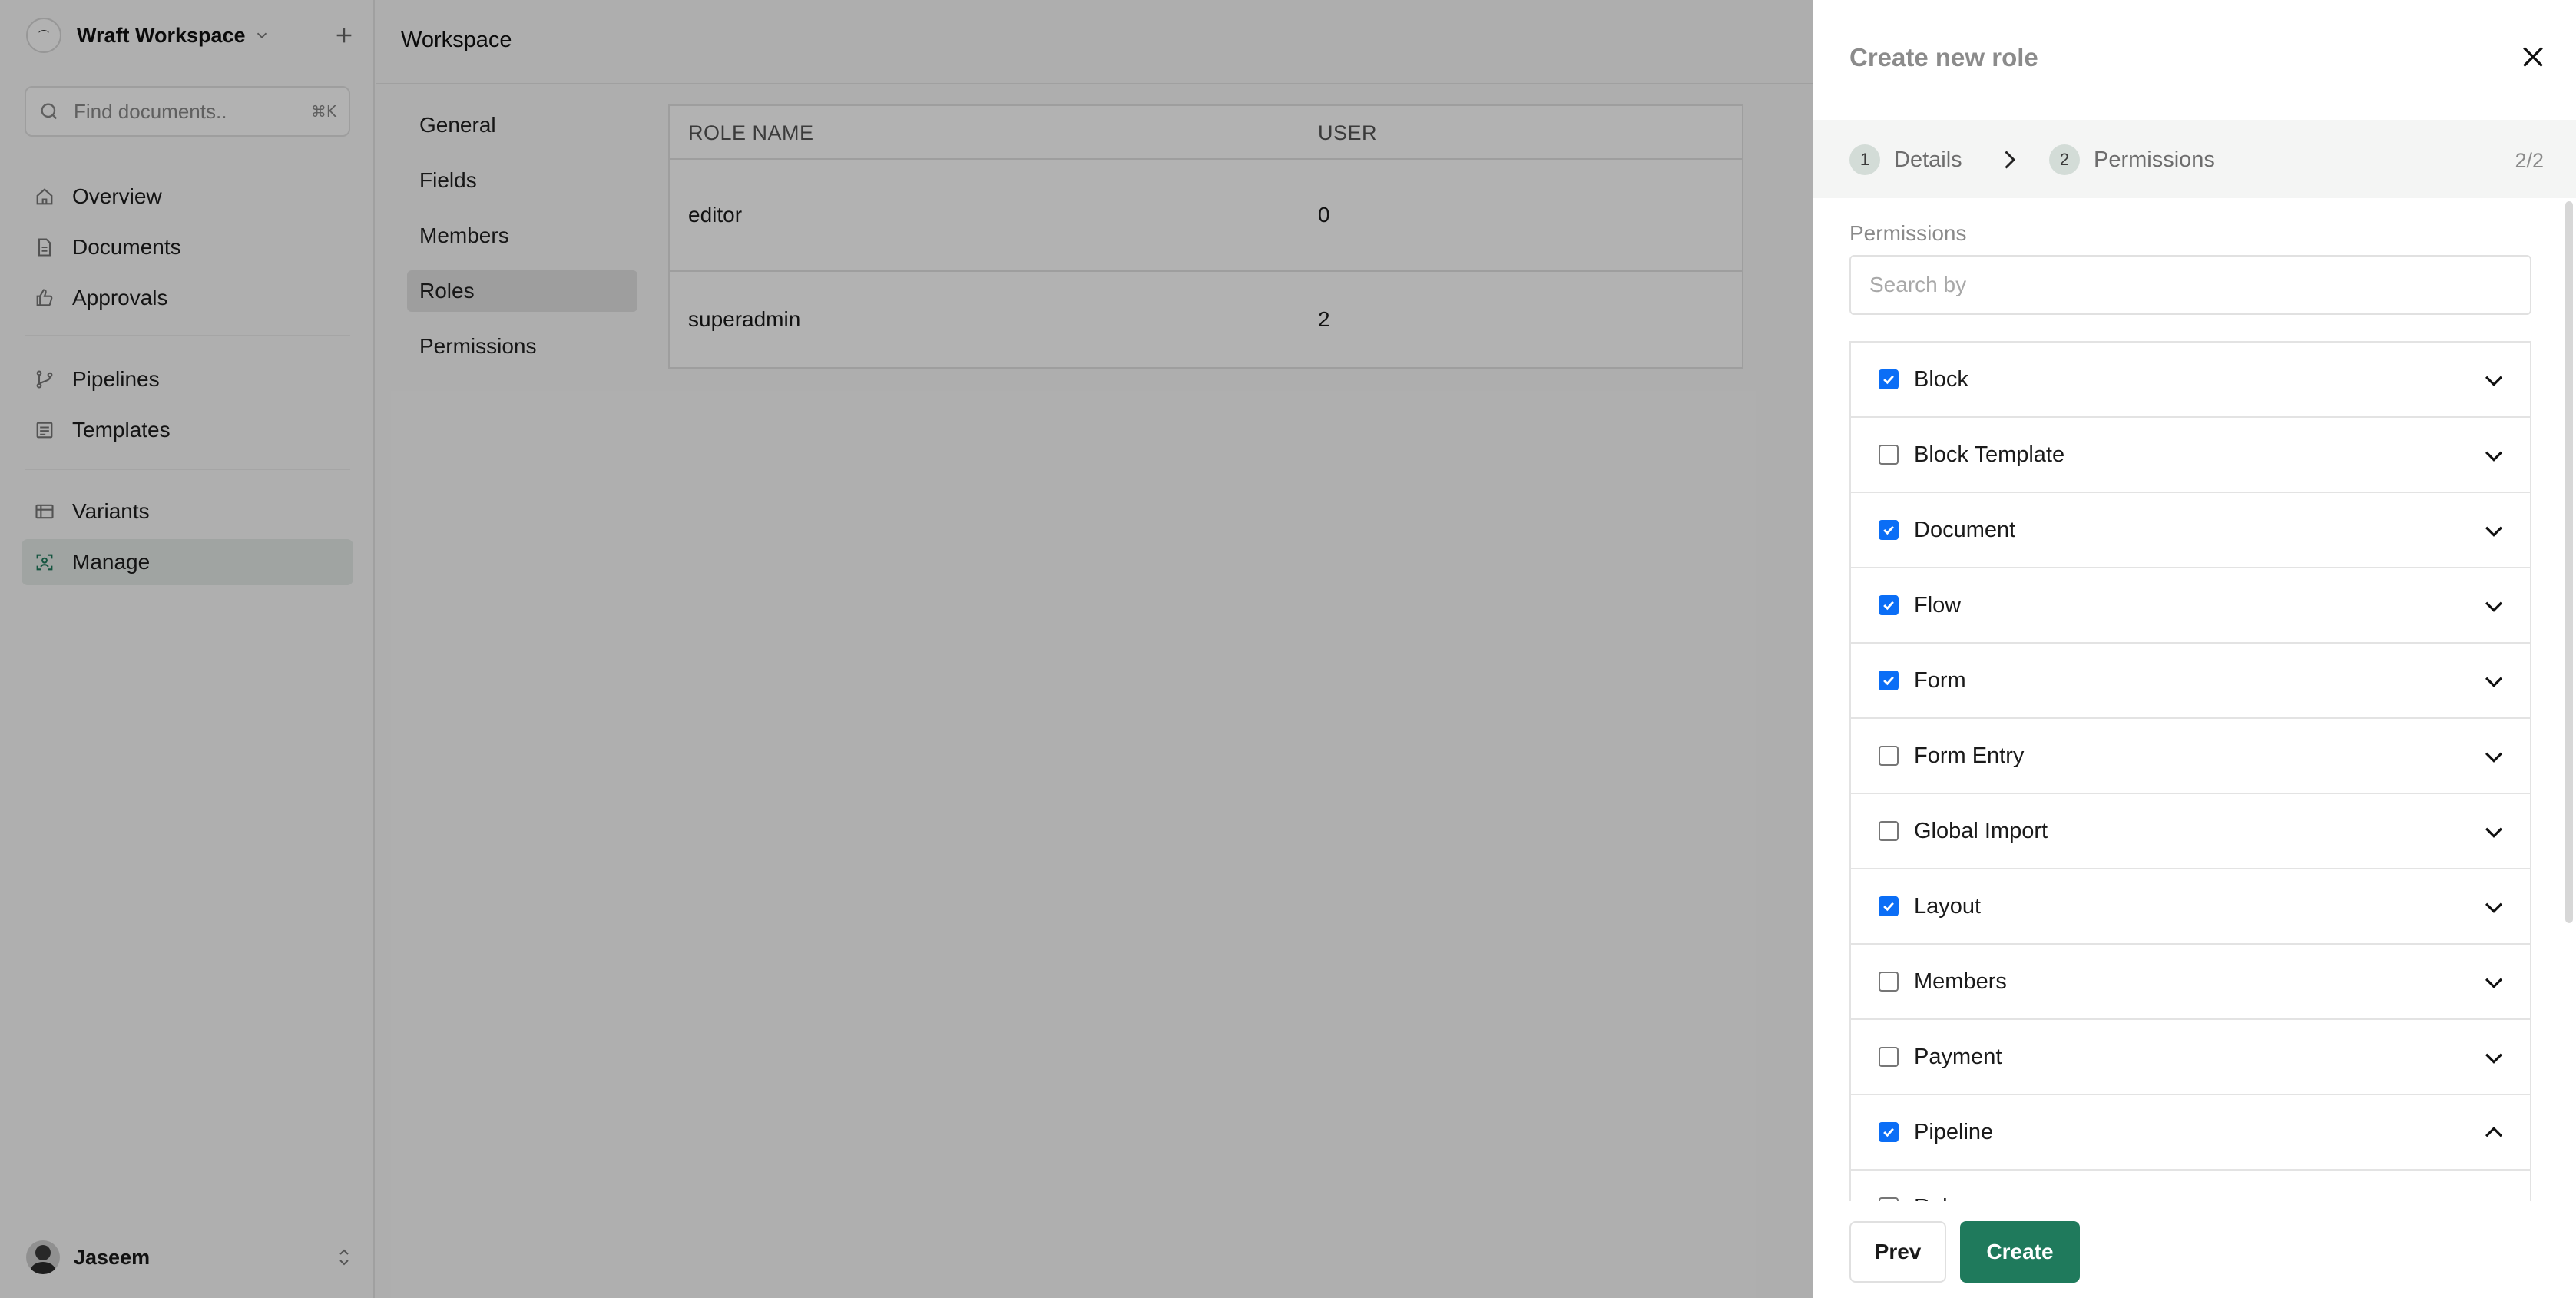 This screenshot has width=2576, height=1298. Describe the element at coordinates (2154, 160) in the screenshot. I see `step-label-permissions: Permissions` at that location.